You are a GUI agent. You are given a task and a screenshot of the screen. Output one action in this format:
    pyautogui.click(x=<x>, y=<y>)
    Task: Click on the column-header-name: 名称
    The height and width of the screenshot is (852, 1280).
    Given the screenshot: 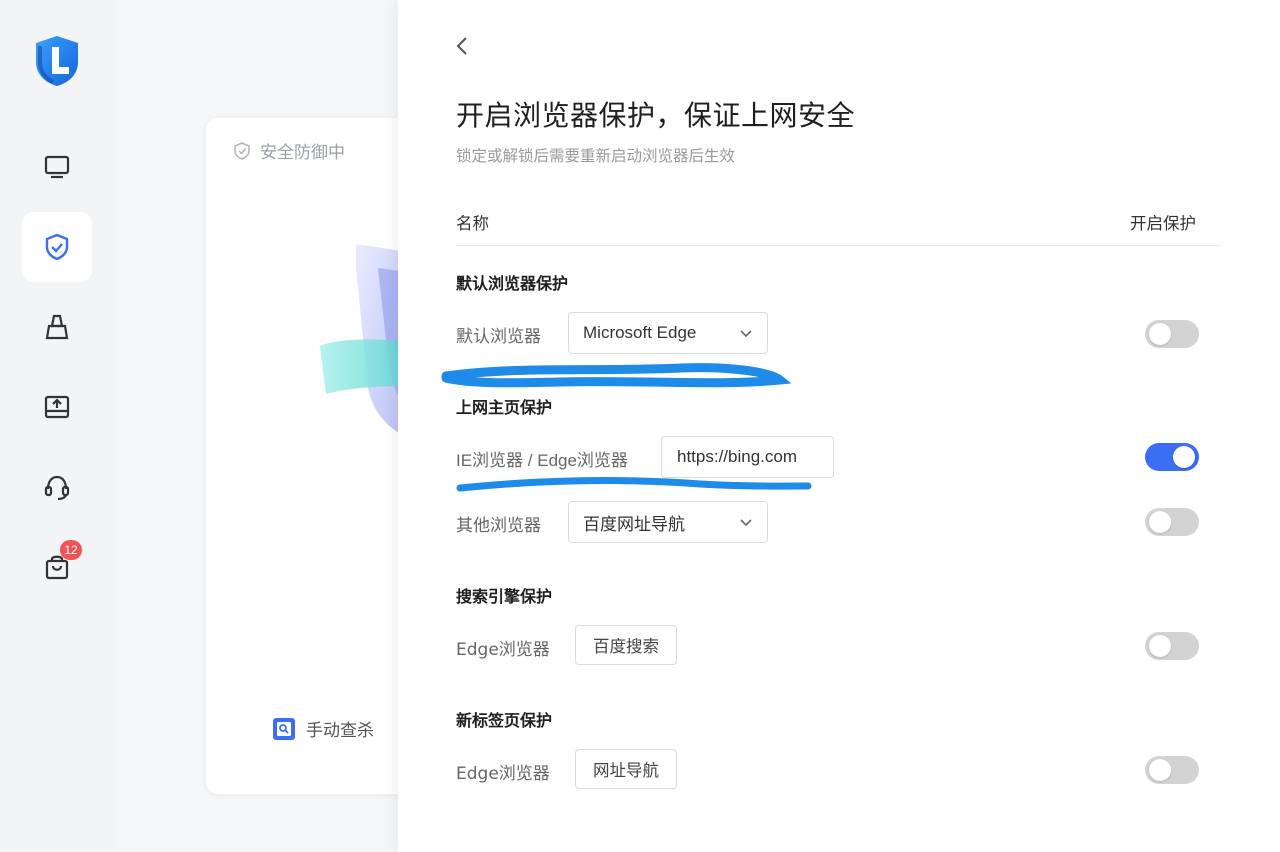 What is the action you would take?
    pyautogui.click(x=472, y=223)
    